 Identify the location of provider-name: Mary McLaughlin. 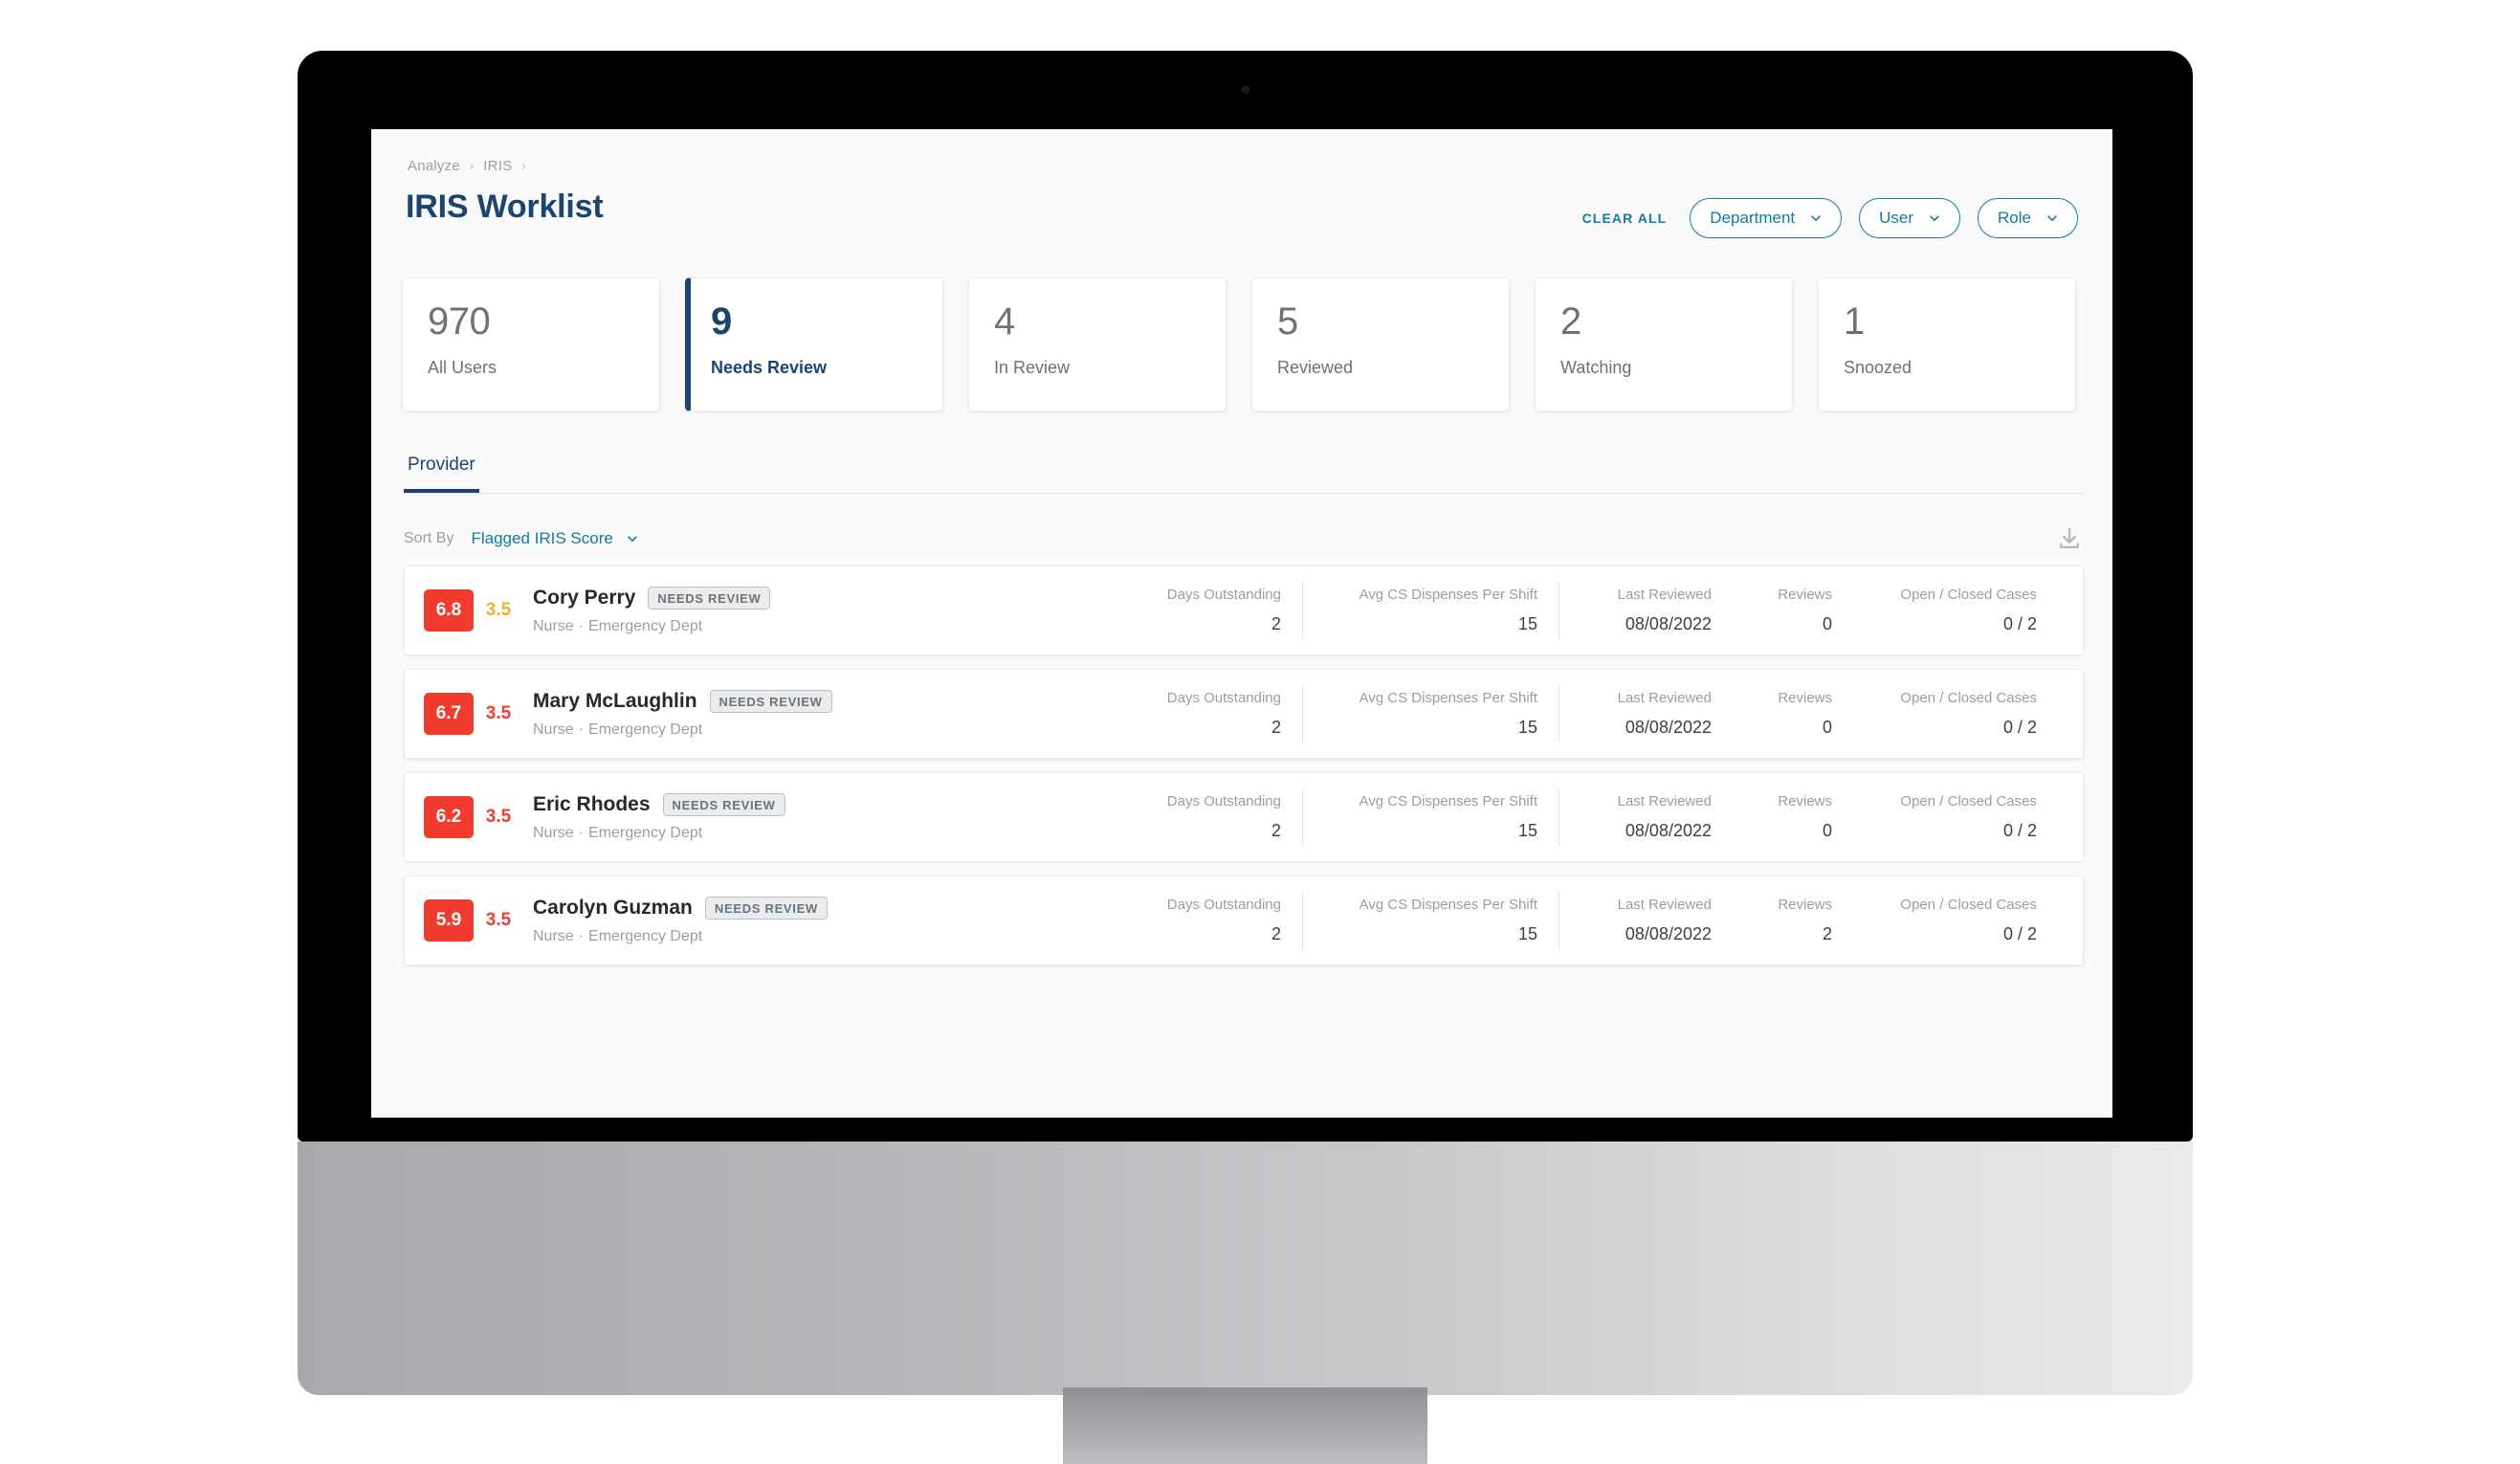
(615, 701).